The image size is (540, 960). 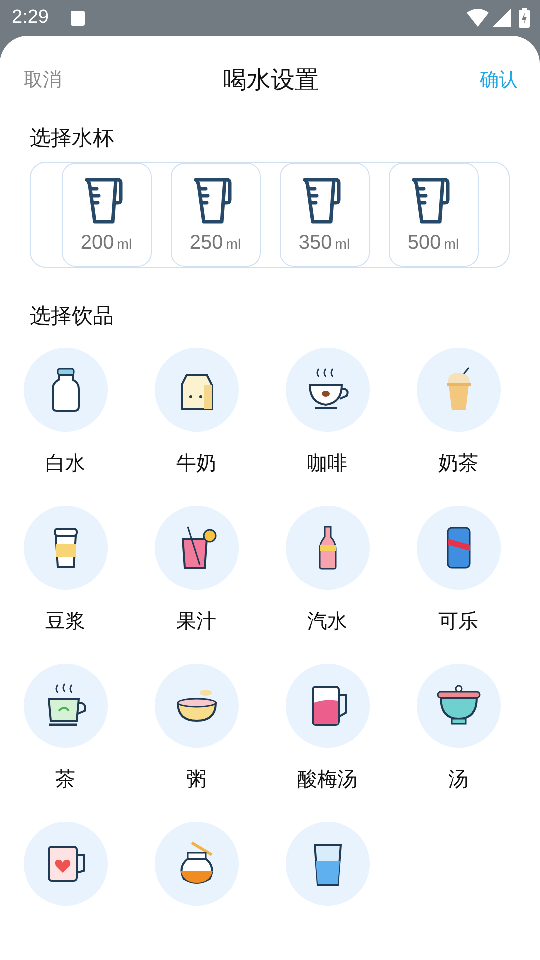 I want to click on drink-option: 豆浆, so click(x=65, y=585).